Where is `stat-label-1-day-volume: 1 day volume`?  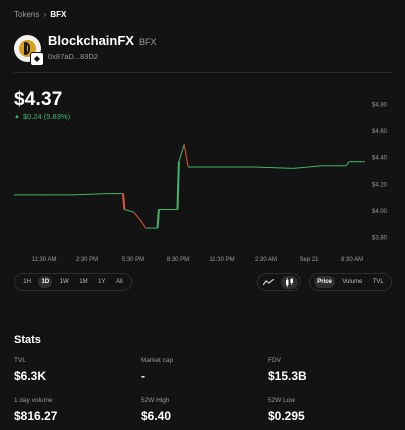
stat-label-1-day-volume: 1 day volume is located at coordinates (33, 400).